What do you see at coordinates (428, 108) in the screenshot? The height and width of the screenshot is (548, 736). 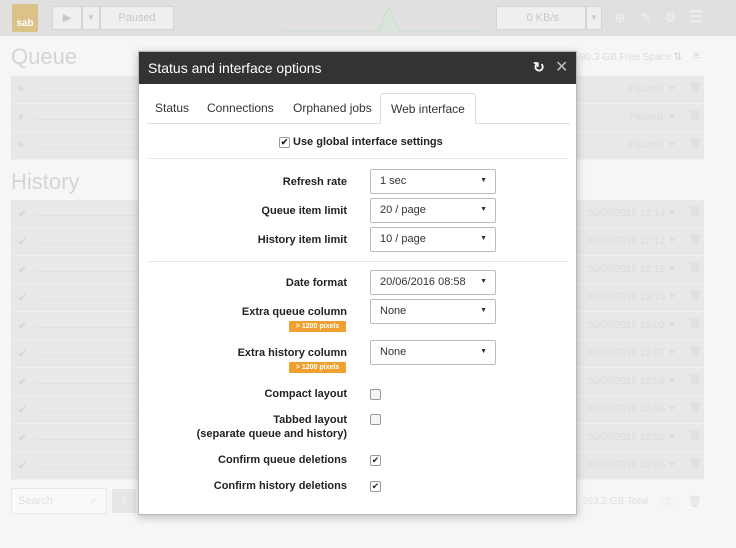 I see `tab-web-interface: Web interface` at bounding box center [428, 108].